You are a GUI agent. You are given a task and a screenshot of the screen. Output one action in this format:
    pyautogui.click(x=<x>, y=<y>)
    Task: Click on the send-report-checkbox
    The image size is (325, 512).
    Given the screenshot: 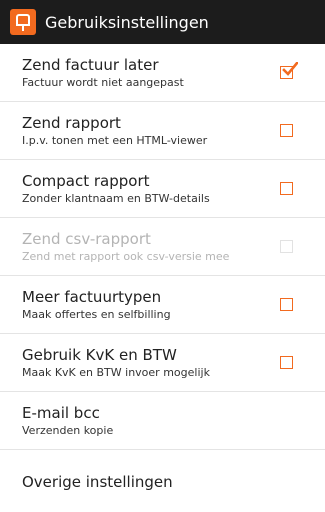 What is the action you would take?
    pyautogui.click(x=286, y=130)
    